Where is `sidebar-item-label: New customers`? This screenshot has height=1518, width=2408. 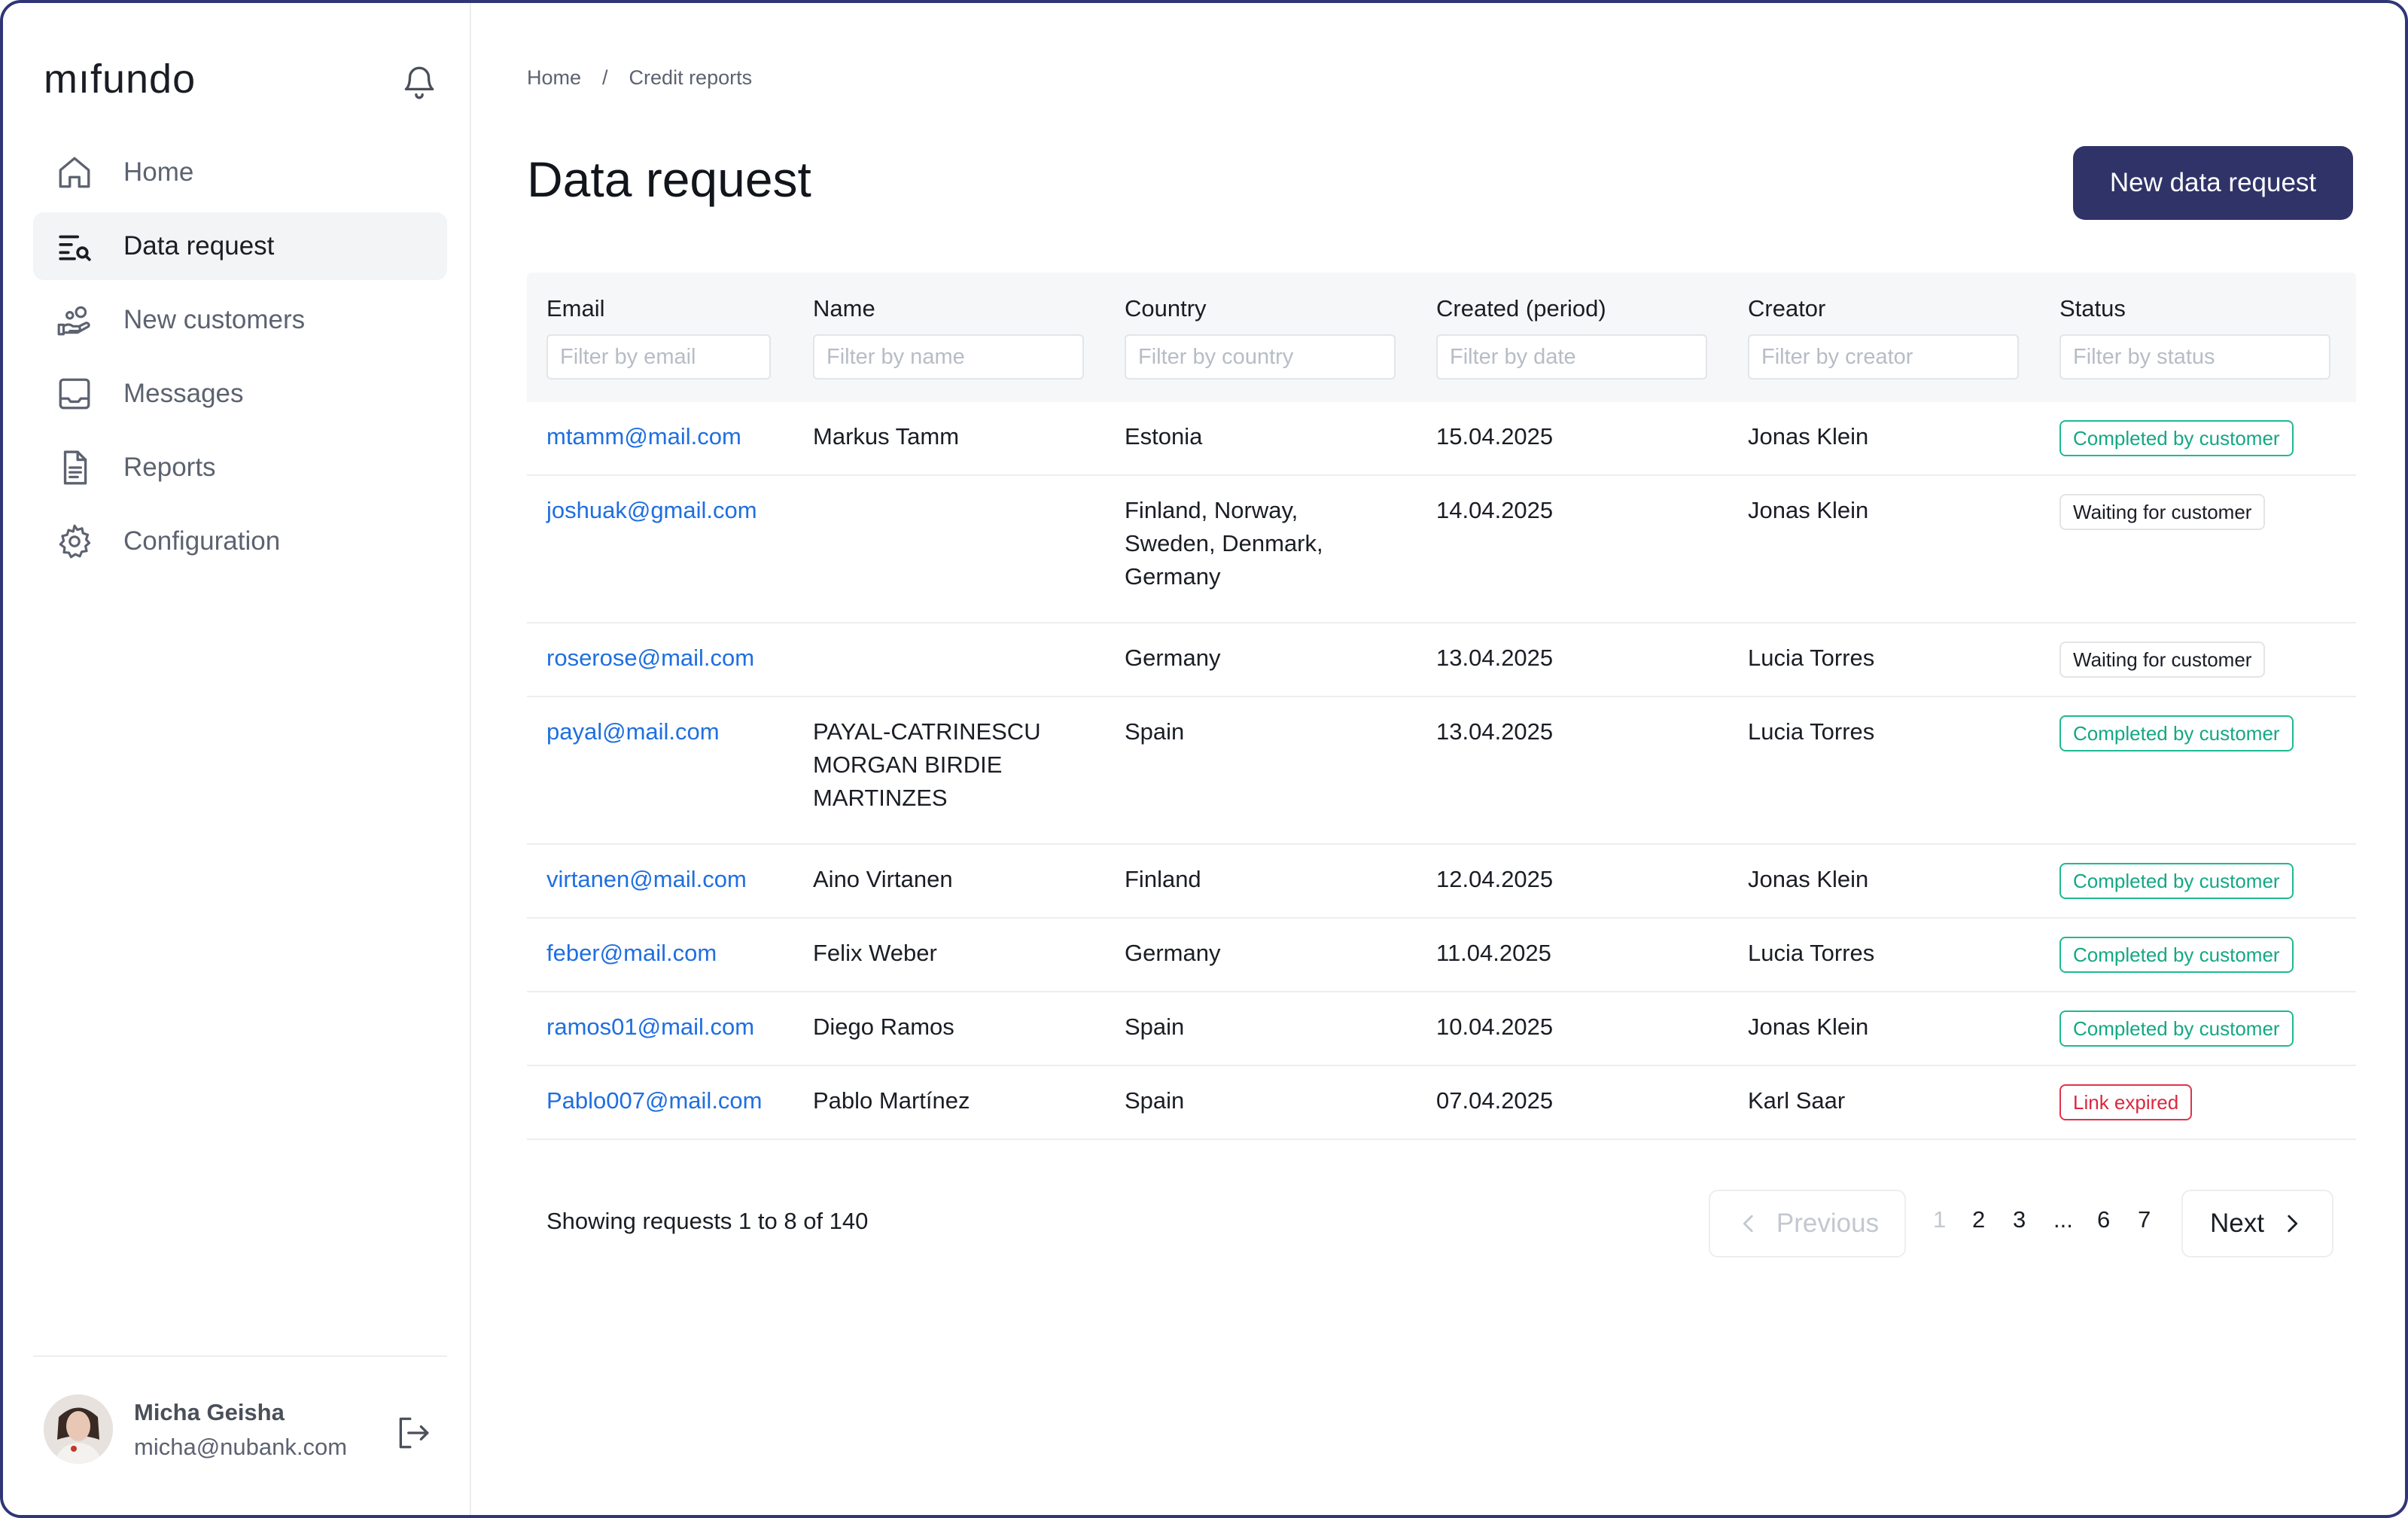 sidebar-item-label: New customers is located at coordinates (214, 319).